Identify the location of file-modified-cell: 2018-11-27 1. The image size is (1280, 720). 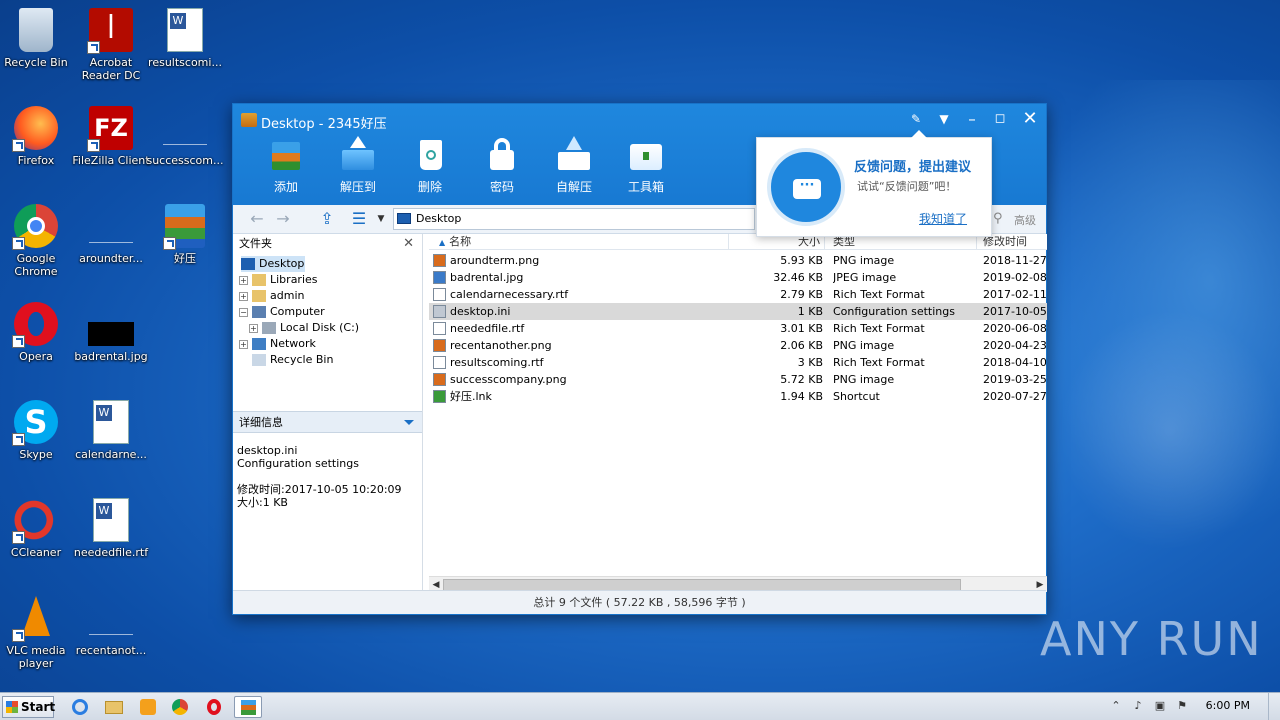
(1015, 260).